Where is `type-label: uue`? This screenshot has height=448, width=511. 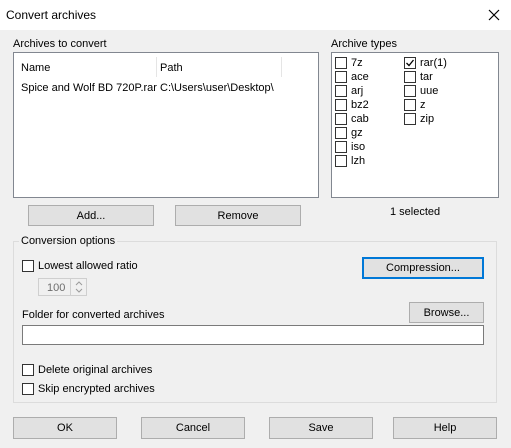 type-label: uue is located at coordinates (429, 91).